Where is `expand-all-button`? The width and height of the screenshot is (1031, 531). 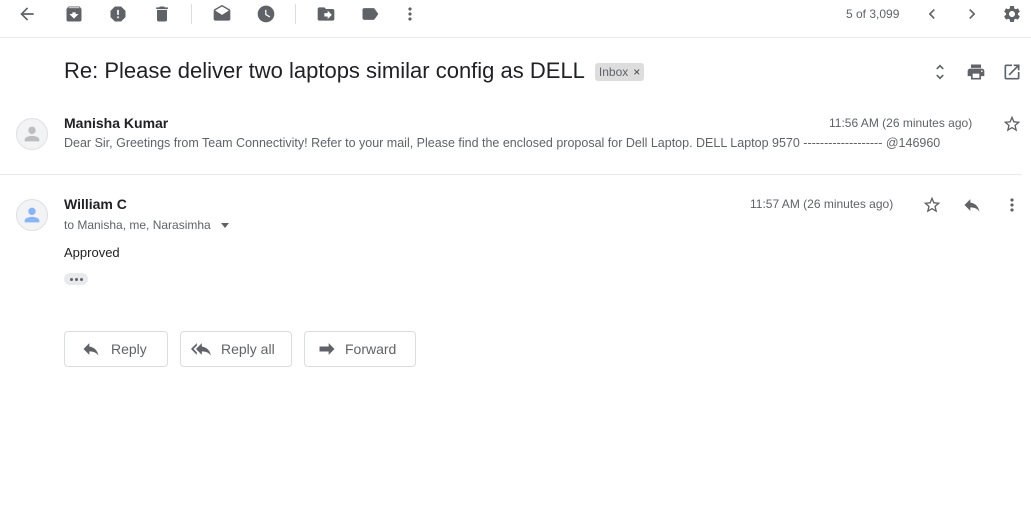 expand-all-button is located at coordinates (940, 72).